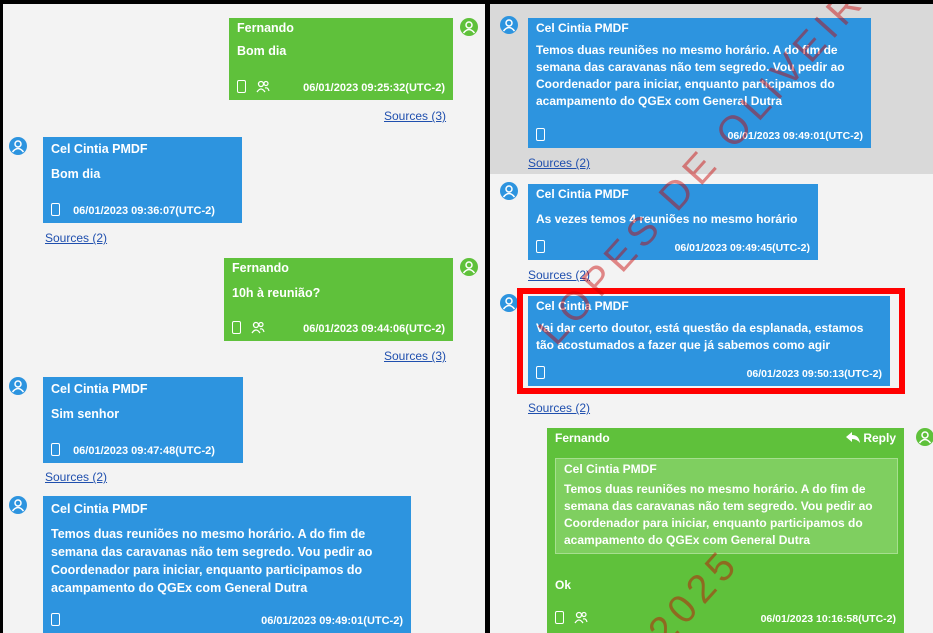 The height and width of the screenshot is (633, 933). I want to click on message-text: Sim senhor, so click(85, 414).